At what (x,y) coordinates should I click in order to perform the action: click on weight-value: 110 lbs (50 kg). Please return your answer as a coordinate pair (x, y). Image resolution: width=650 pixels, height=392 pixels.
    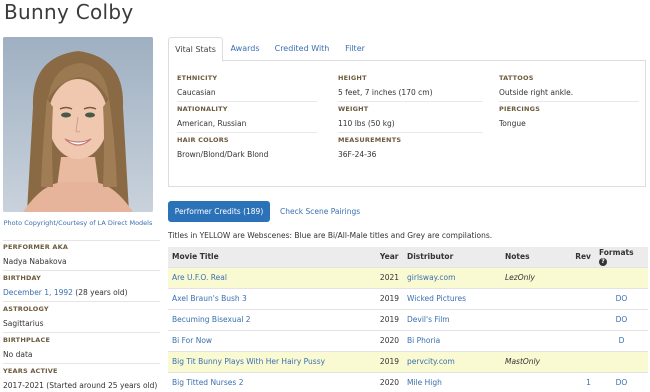
    Looking at the image, I should click on (366, 123).